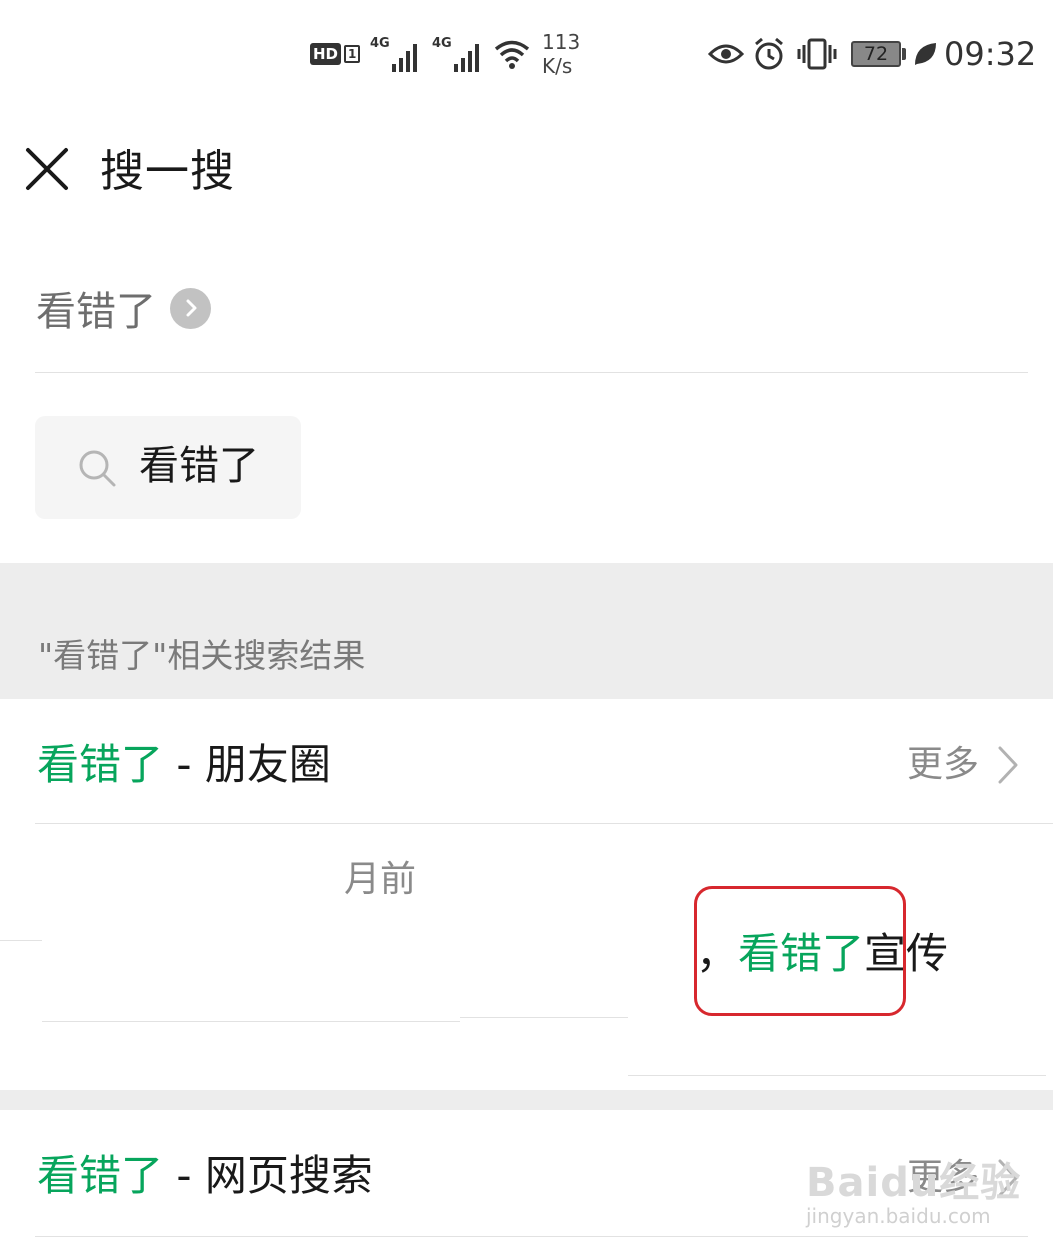  I want to click on battery-level: 72, so click(876, 54).